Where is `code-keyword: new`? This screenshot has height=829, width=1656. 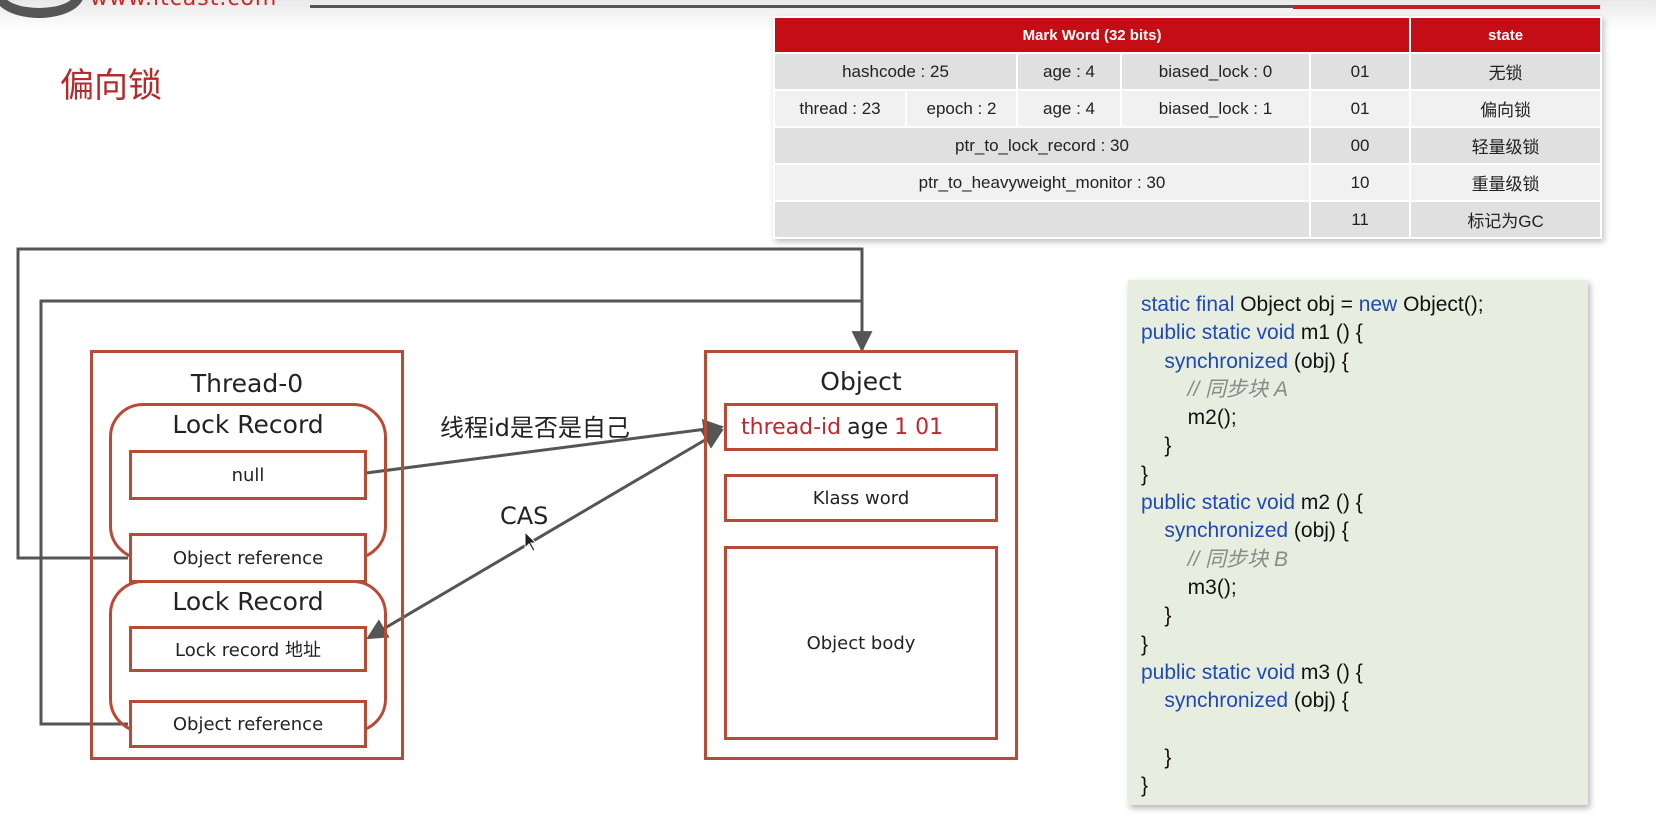
code-keyword: new is located at coordinates (1381, 304).